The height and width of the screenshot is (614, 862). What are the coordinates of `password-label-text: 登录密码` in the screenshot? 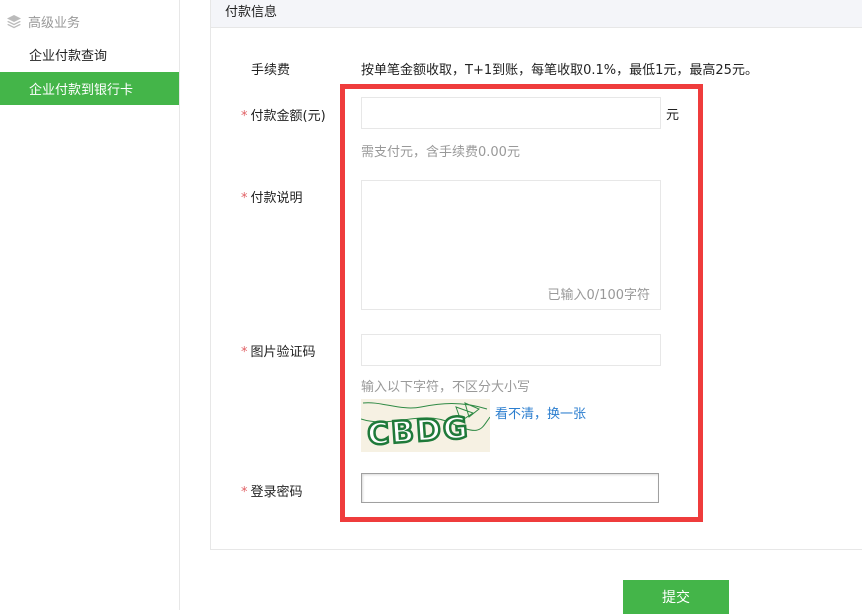 It's located at (276, 492).